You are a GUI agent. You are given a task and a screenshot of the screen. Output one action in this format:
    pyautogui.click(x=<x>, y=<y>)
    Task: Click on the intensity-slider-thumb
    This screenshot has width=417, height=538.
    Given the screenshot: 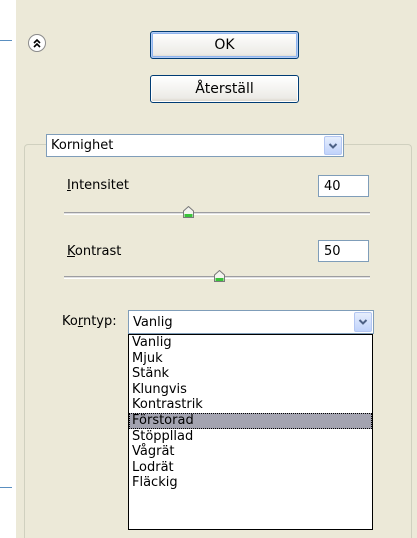 What is the action you would take?
    pyautogui.click(x=188, y=212)
    